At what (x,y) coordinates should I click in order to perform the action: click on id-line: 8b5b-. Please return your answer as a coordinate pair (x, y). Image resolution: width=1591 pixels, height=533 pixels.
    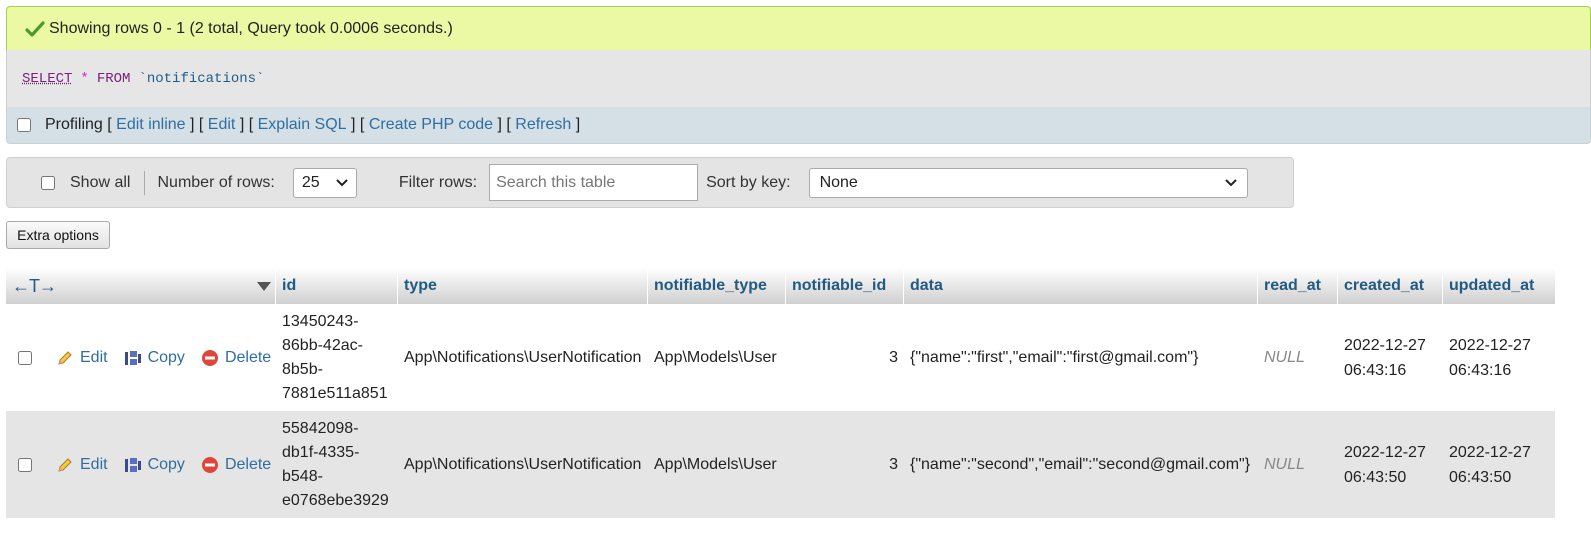
    Looking at the image, I should click on (302, 369).